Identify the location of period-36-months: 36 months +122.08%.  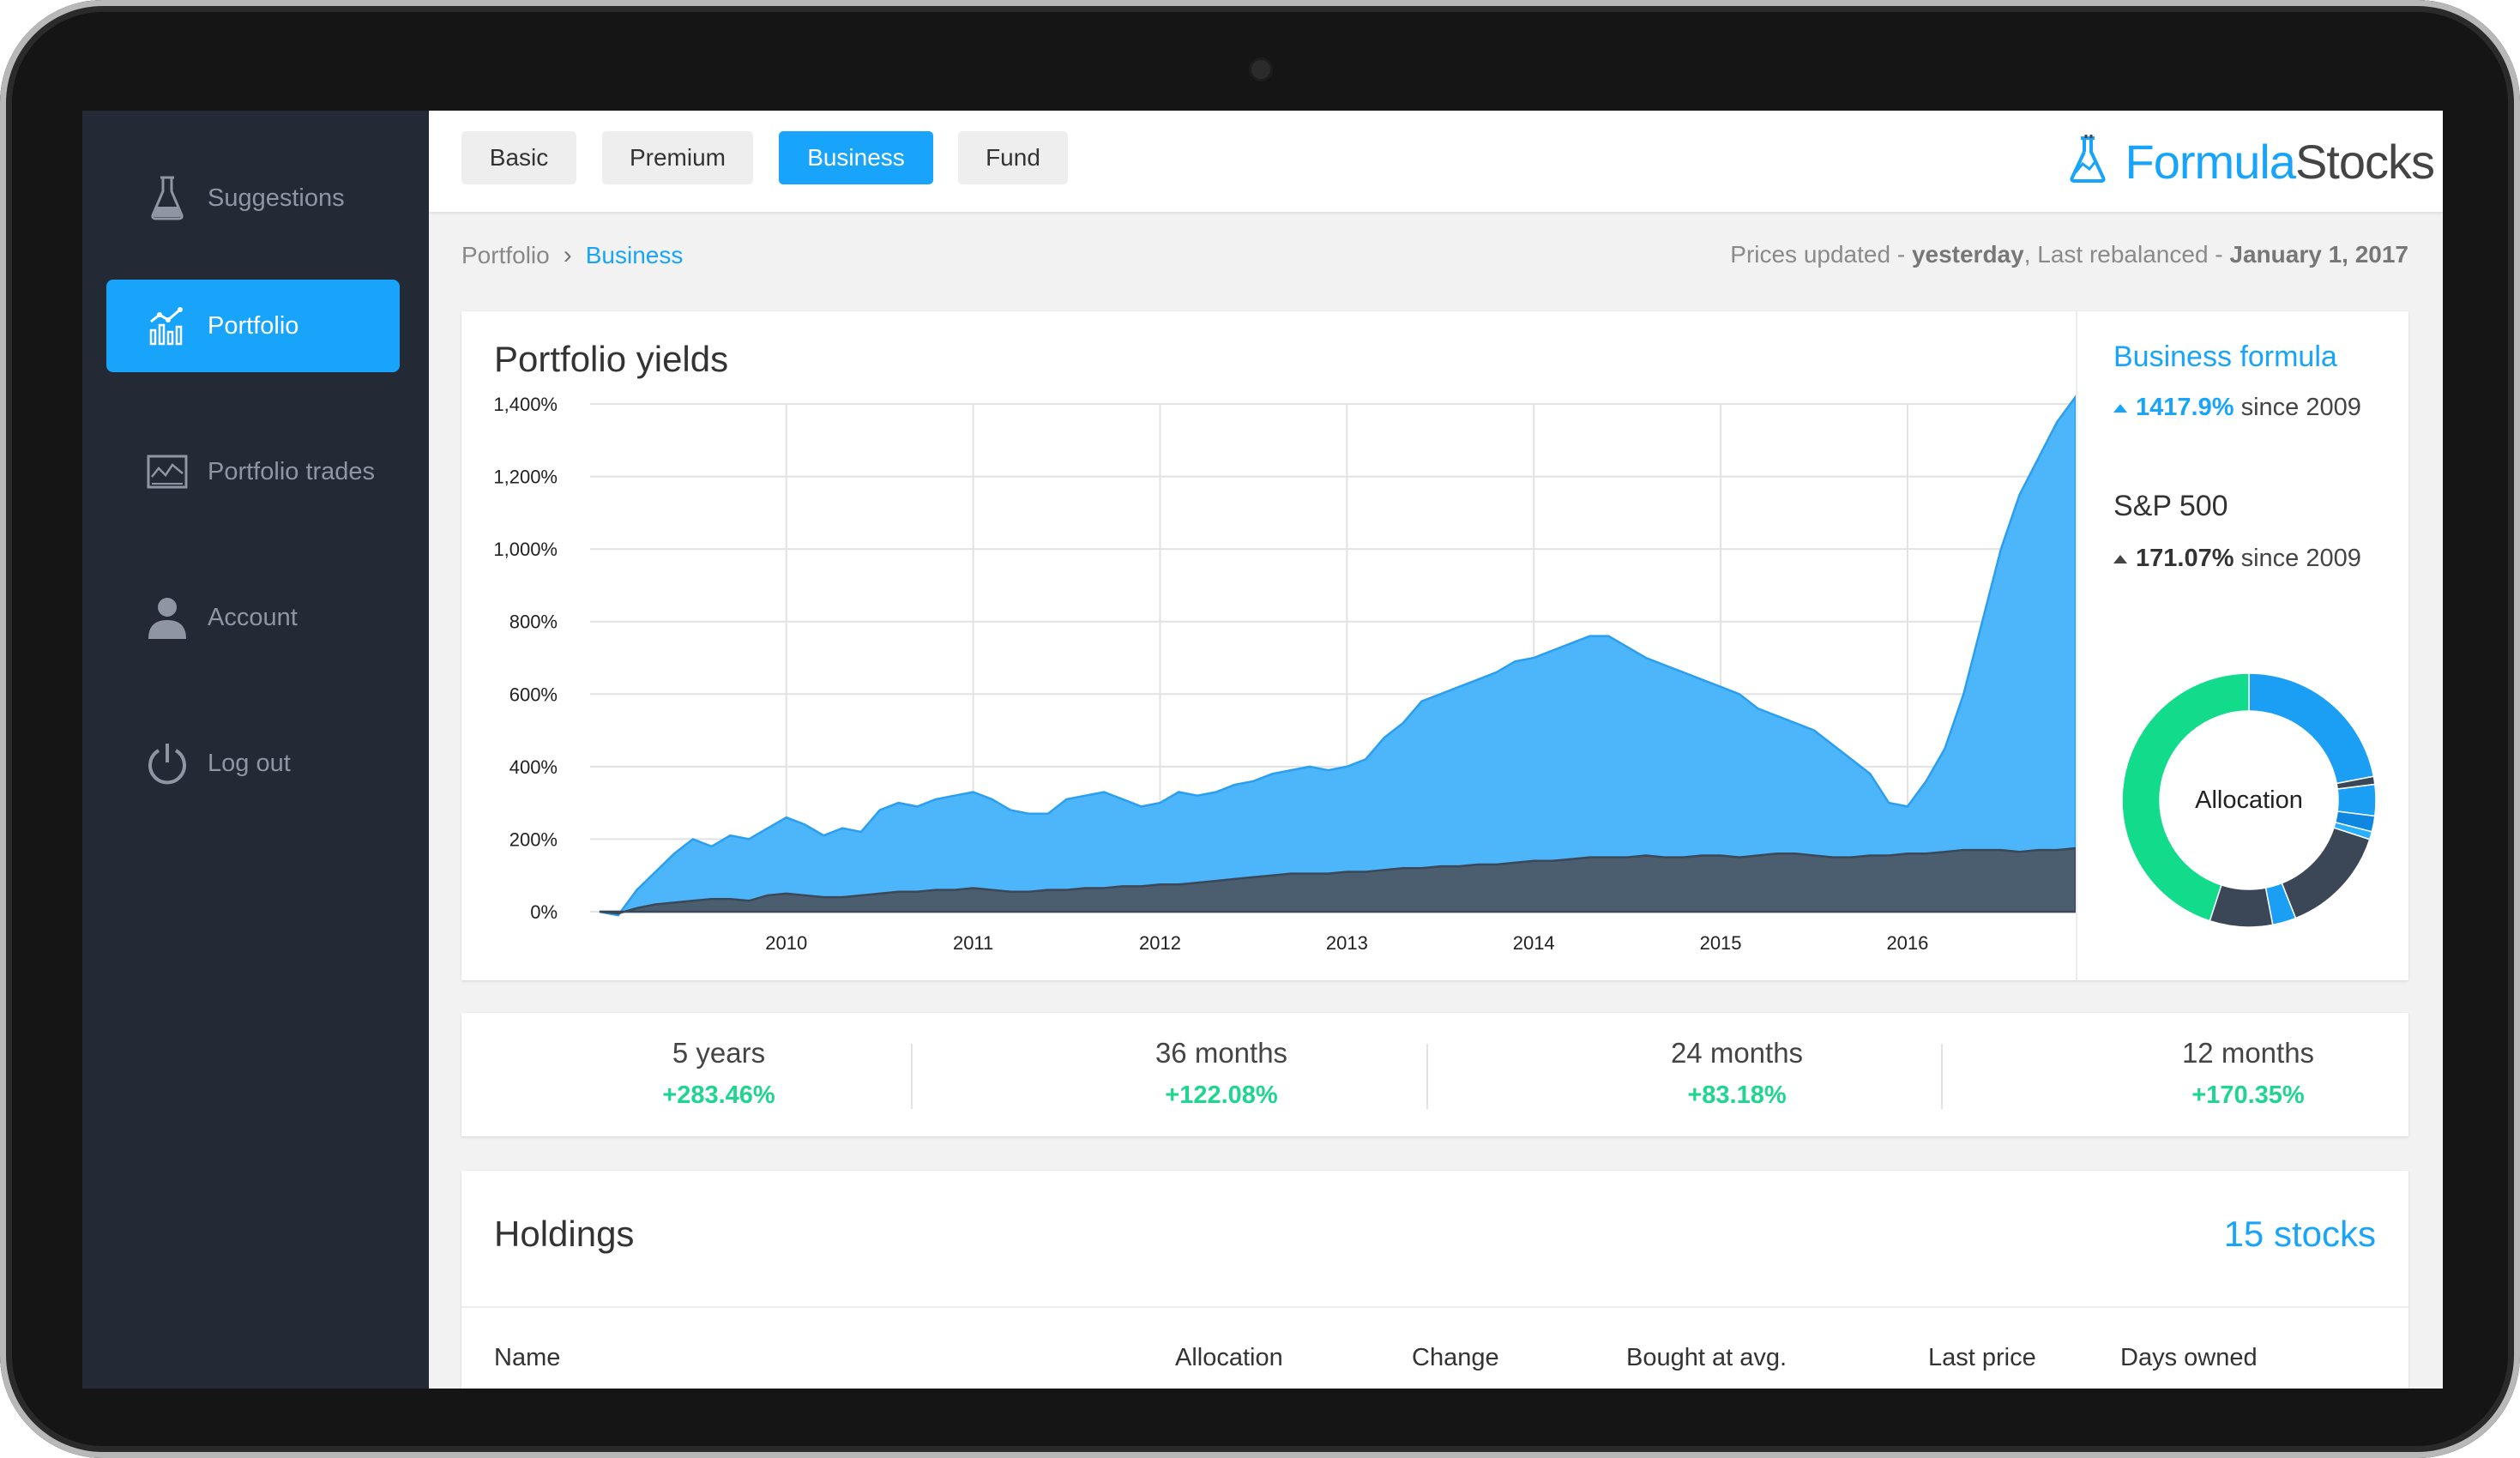
(1221, 1074).